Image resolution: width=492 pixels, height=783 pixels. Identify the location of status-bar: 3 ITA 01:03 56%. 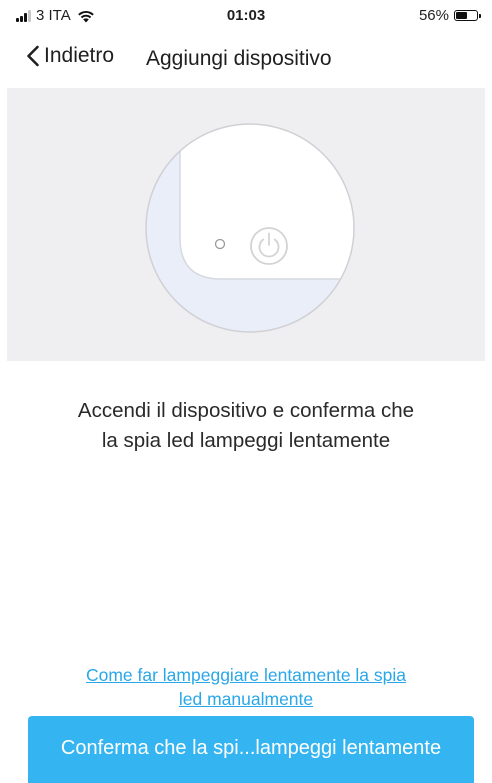
(246, 15).